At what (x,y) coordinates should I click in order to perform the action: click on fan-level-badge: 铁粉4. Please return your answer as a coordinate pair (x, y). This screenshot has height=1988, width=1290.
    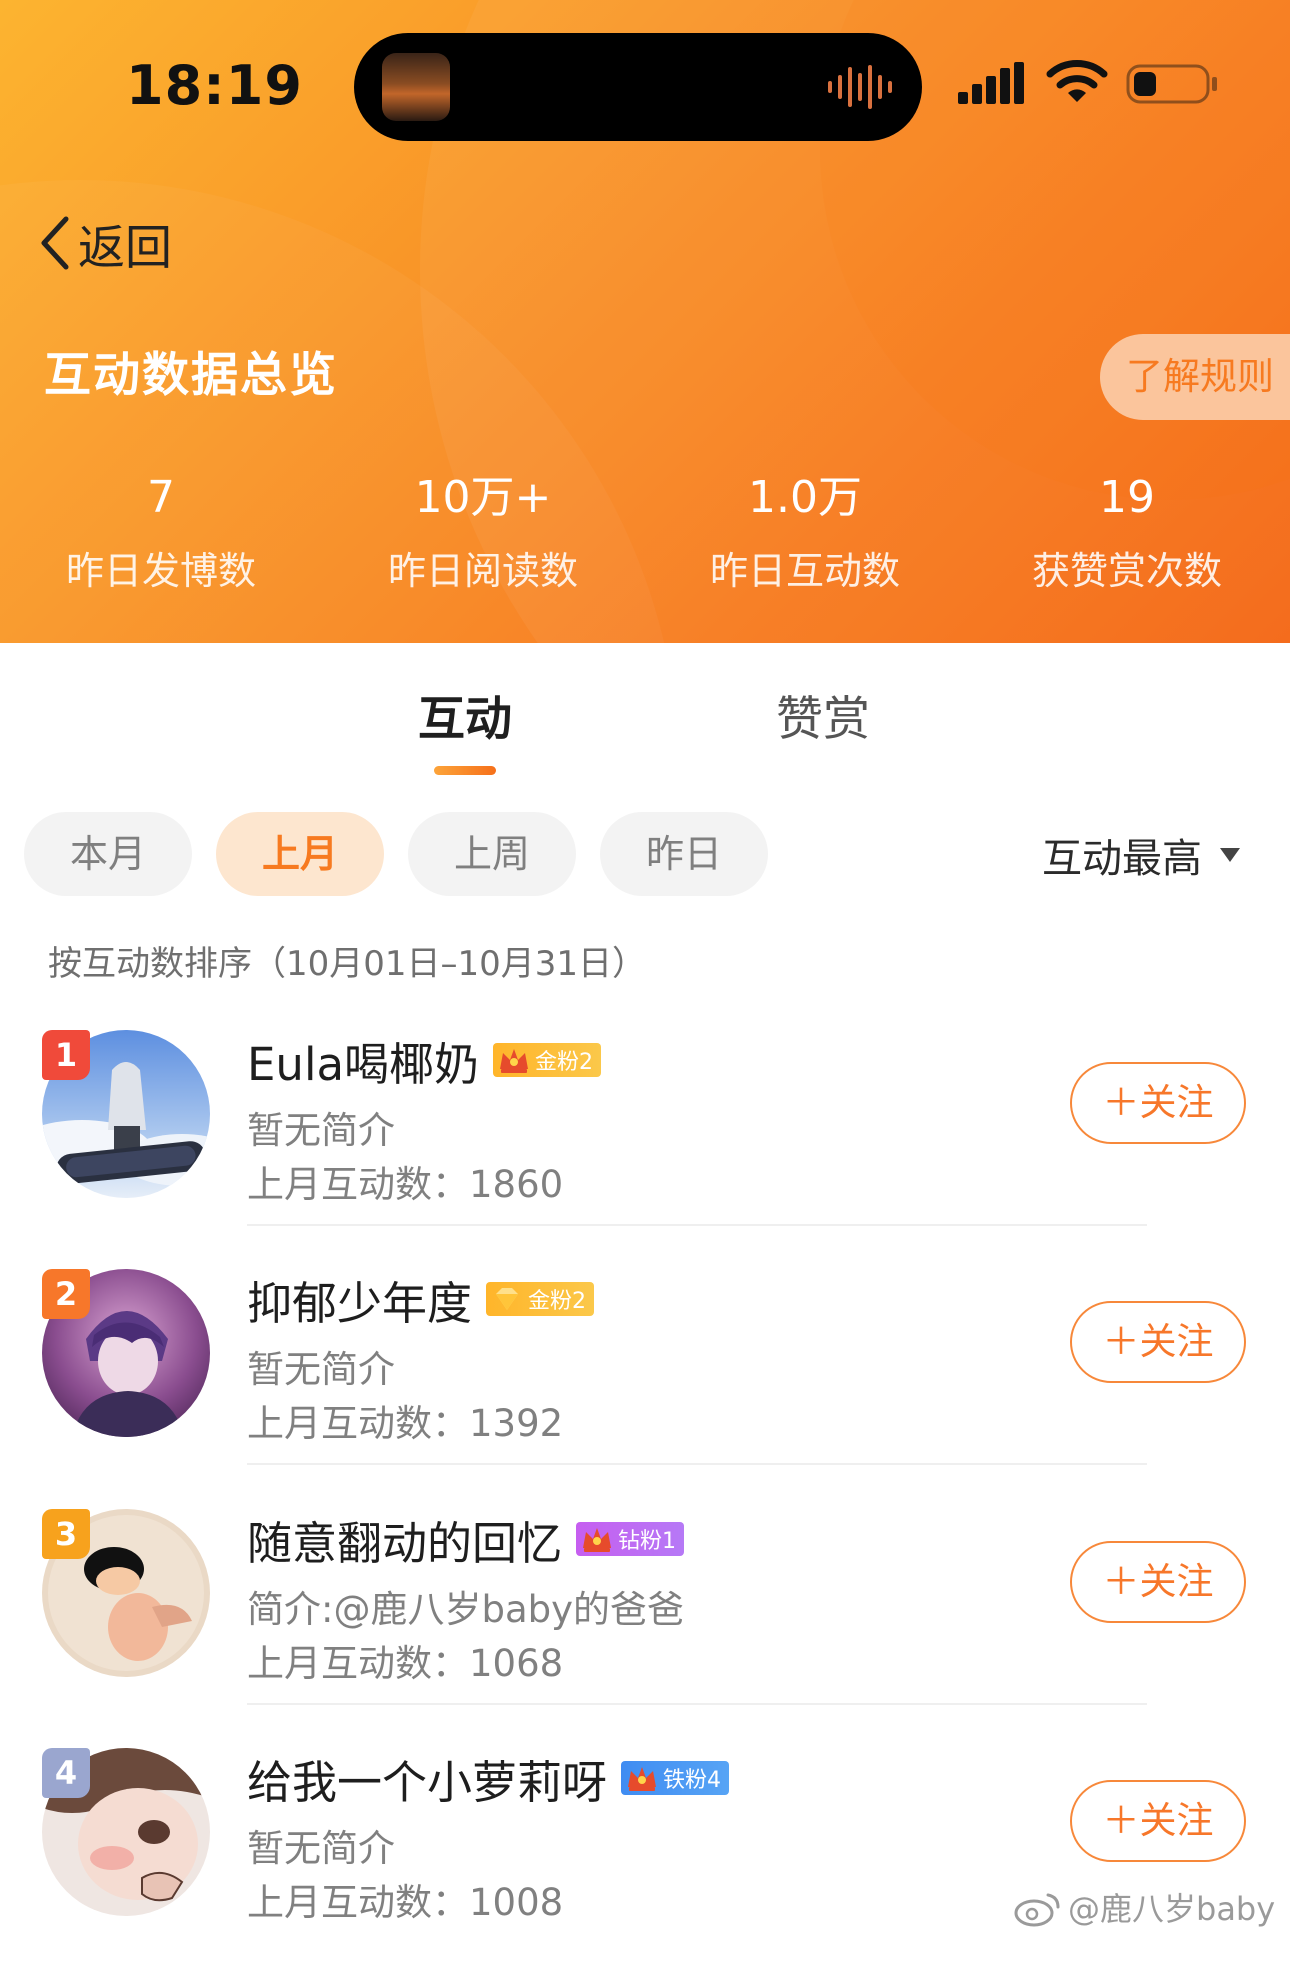
    Looking at the image, I should click on (675, 1778).